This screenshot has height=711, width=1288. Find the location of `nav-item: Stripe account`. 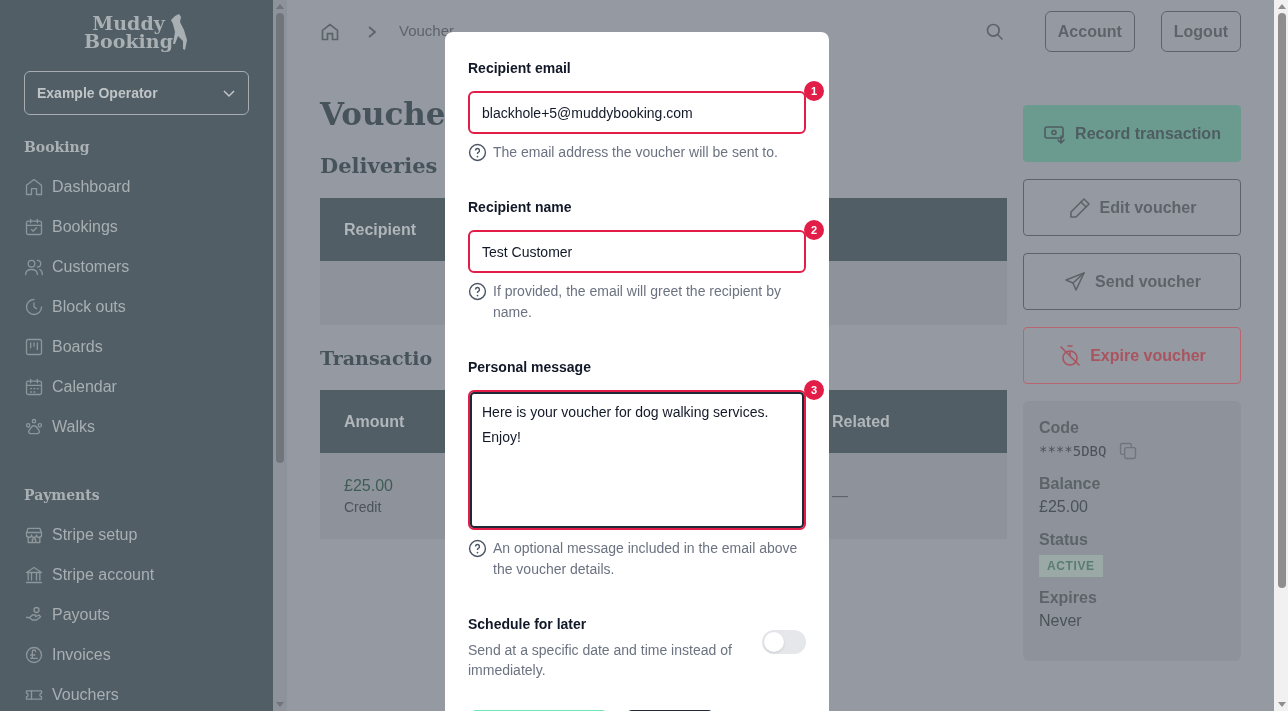

nav-item: Stripe account is located at coordinates (136, 575).